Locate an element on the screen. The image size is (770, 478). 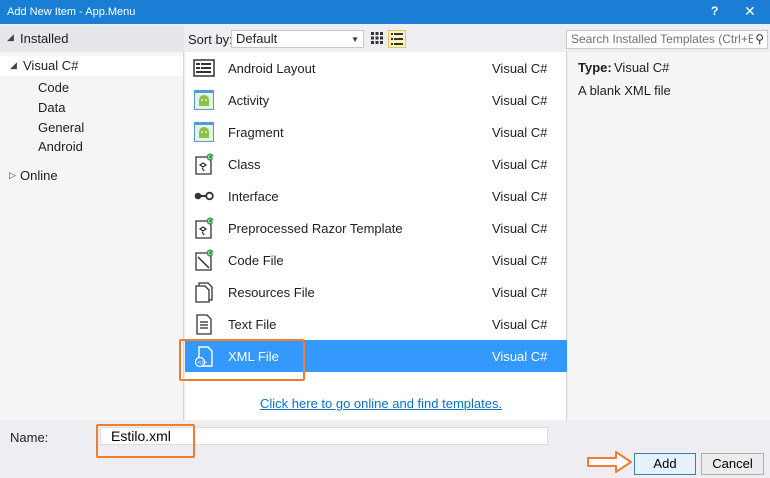
template-item-interface: Interface Visual C# is located at coordinates (376, 196).